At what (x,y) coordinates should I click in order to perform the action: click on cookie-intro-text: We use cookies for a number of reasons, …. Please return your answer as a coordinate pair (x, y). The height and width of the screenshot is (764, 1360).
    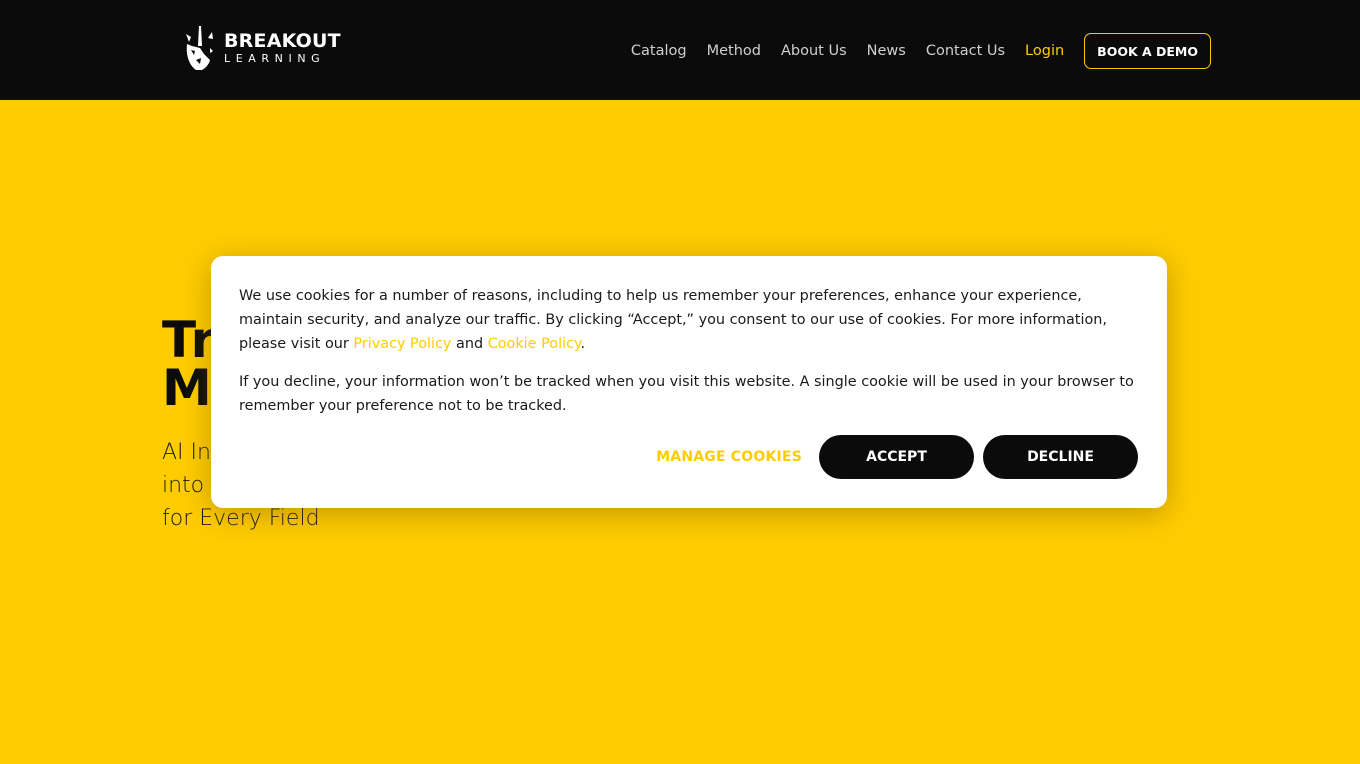
    Looking at the image, I should click on (689, 320).